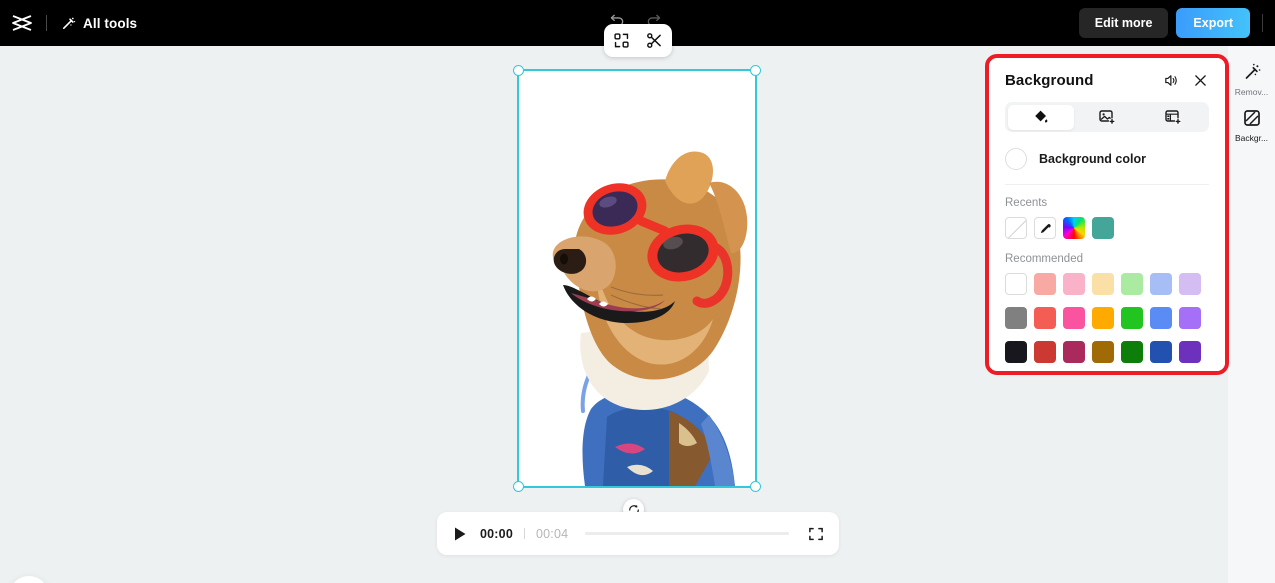  I want to click on all-tools-button: All tools, so click(100, 23).